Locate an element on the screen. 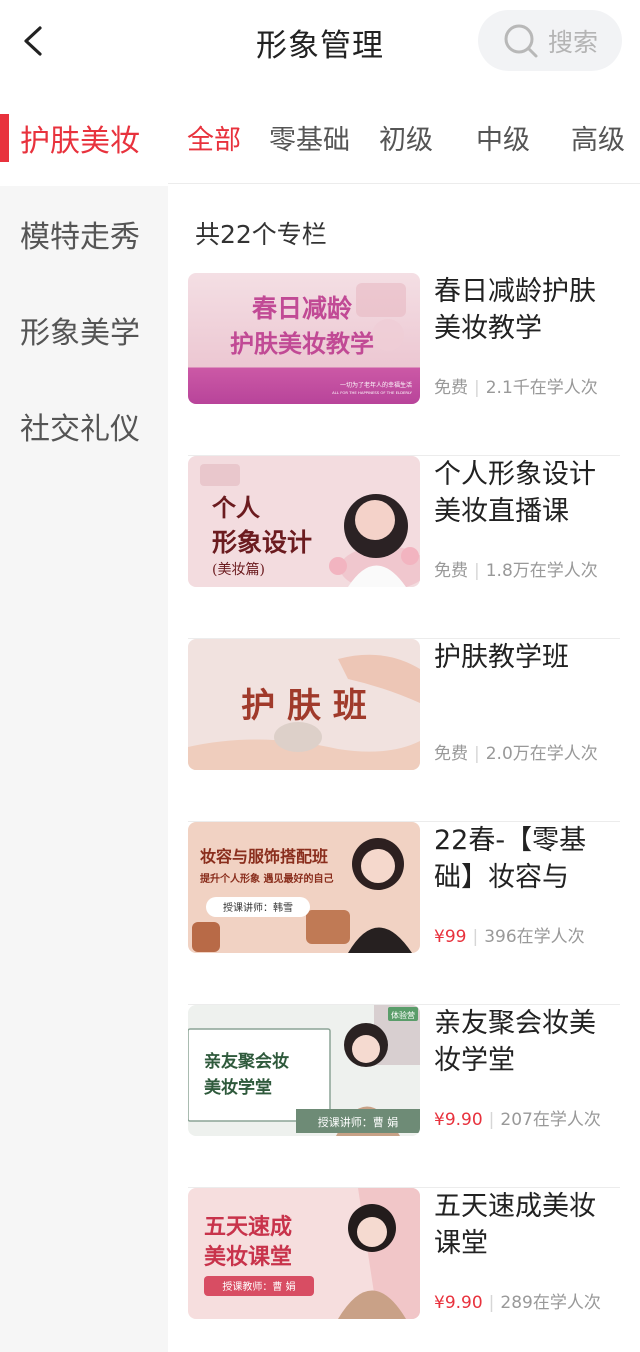  course-meta: 免费 | 1.8万在学人次 is located at coordinates (516, 571).